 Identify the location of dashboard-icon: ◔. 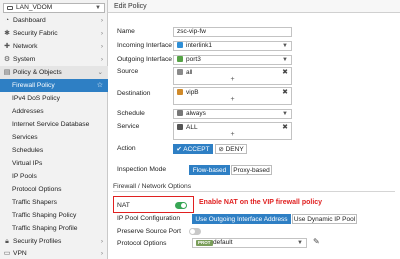
(7, 20).